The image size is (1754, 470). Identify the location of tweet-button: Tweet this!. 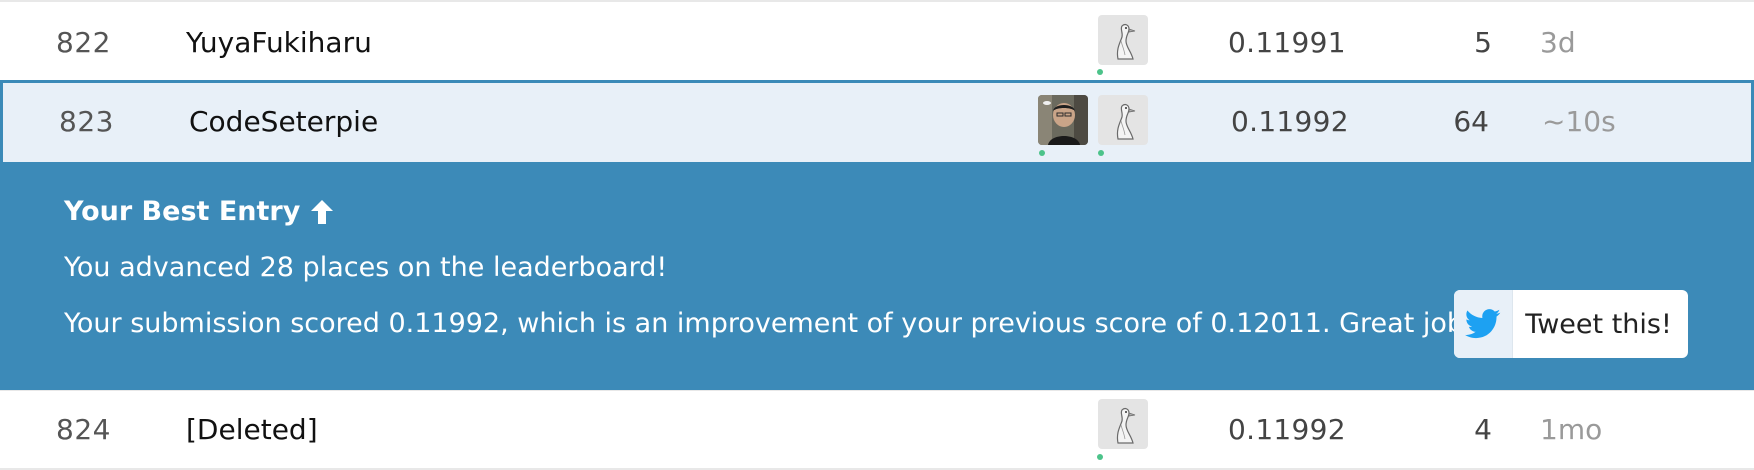
(1571, 324).